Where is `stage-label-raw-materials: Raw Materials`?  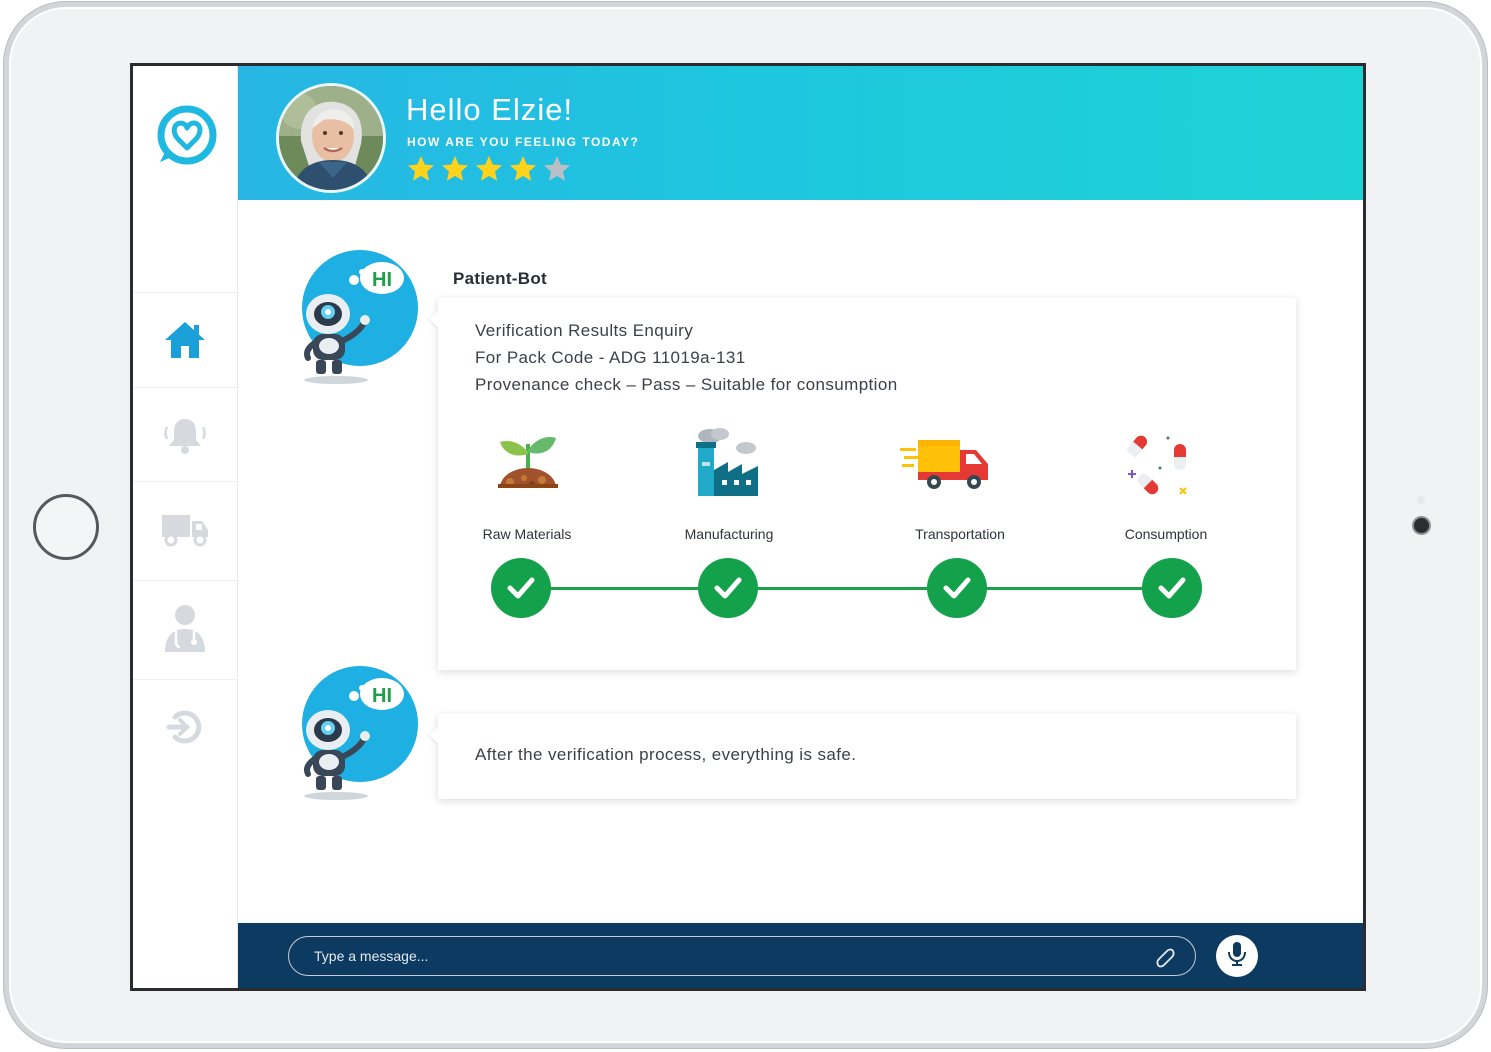 stage-label-raw-materials: Raw Materials is located at coordinates (527, 534).